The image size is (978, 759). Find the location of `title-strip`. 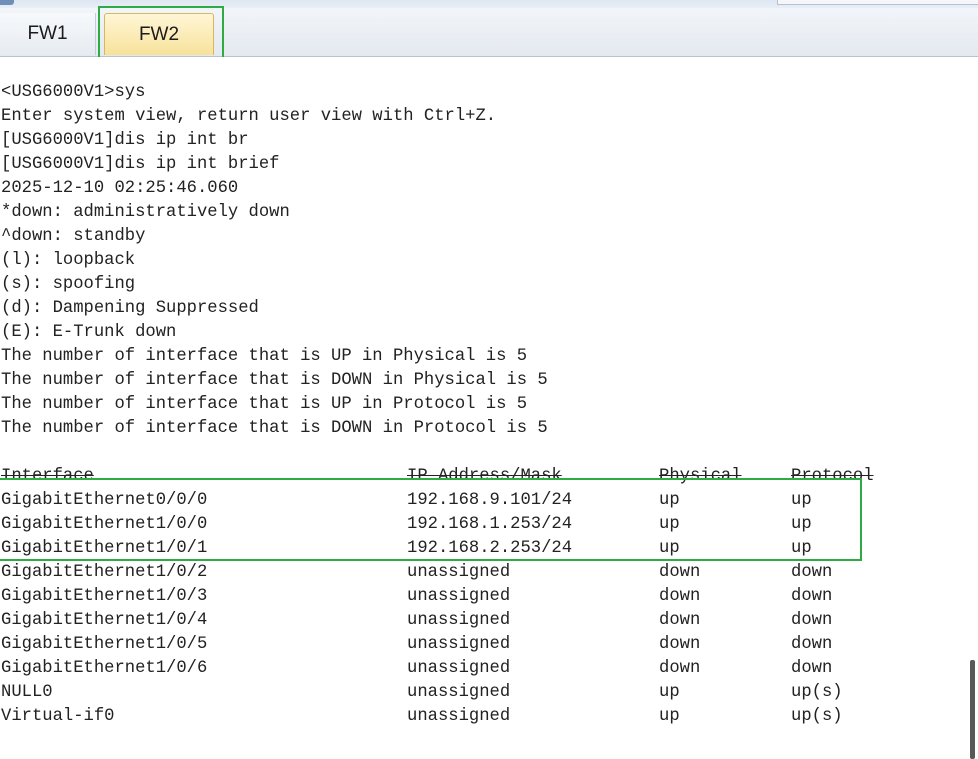

title-strip is located at coordinates (489, 4).